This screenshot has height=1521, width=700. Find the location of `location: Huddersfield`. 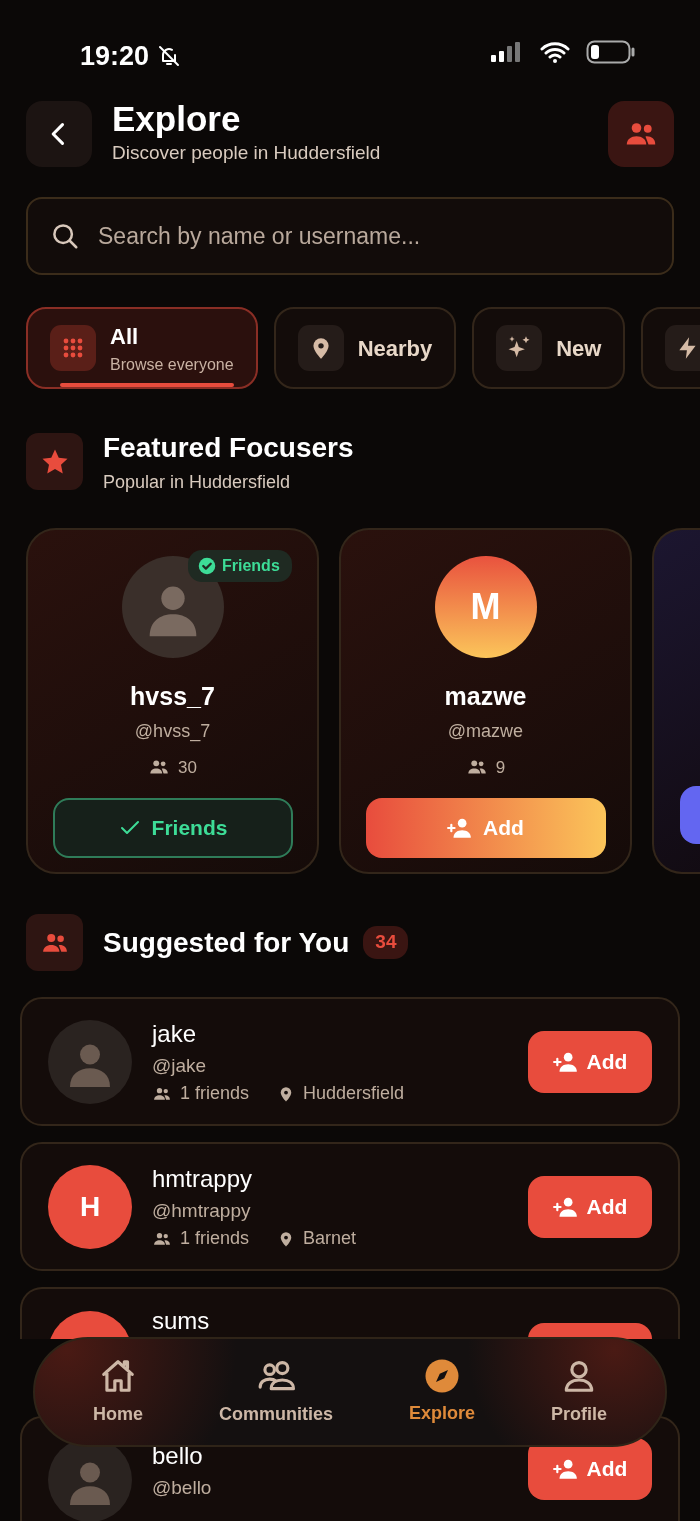

location: Huddersfield is located at coordinates (354, 1094).